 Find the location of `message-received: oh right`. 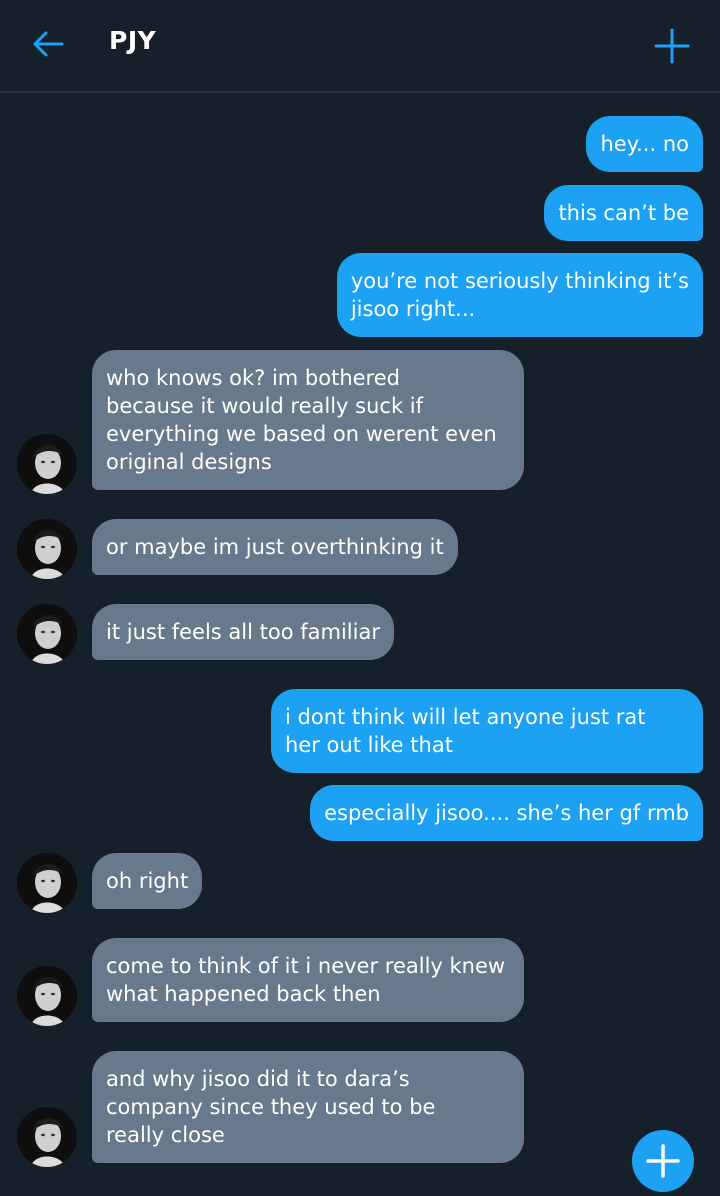

message-received: oh right is located at coordinates (147, 881).